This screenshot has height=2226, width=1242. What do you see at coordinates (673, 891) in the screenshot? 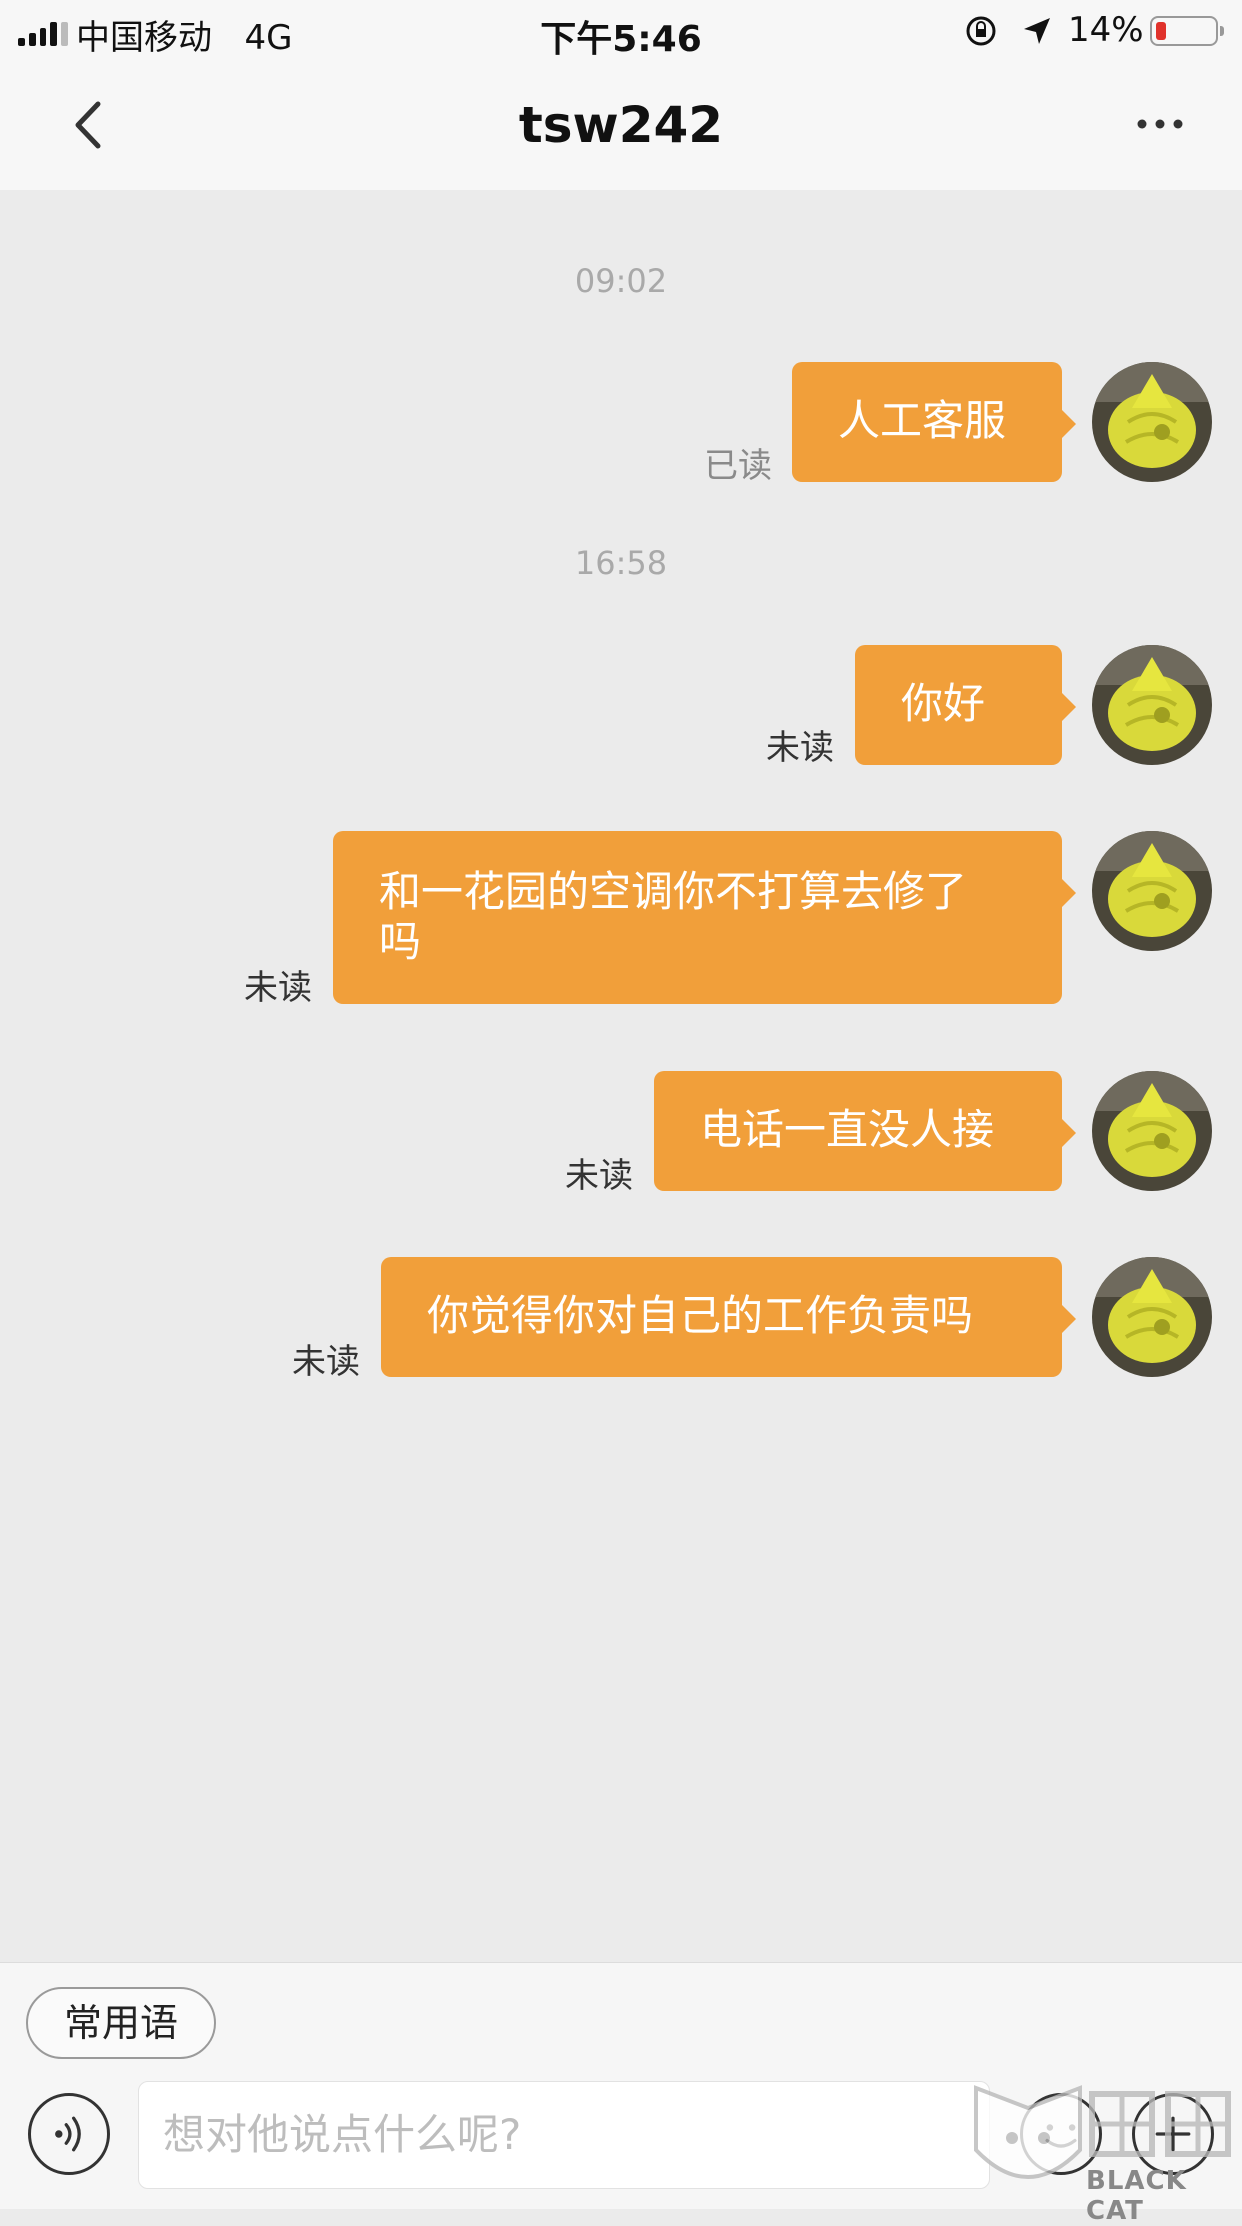
I see `message-text-line: 和一花园的空调你不打算去修了` at bounding box center [673, 891].